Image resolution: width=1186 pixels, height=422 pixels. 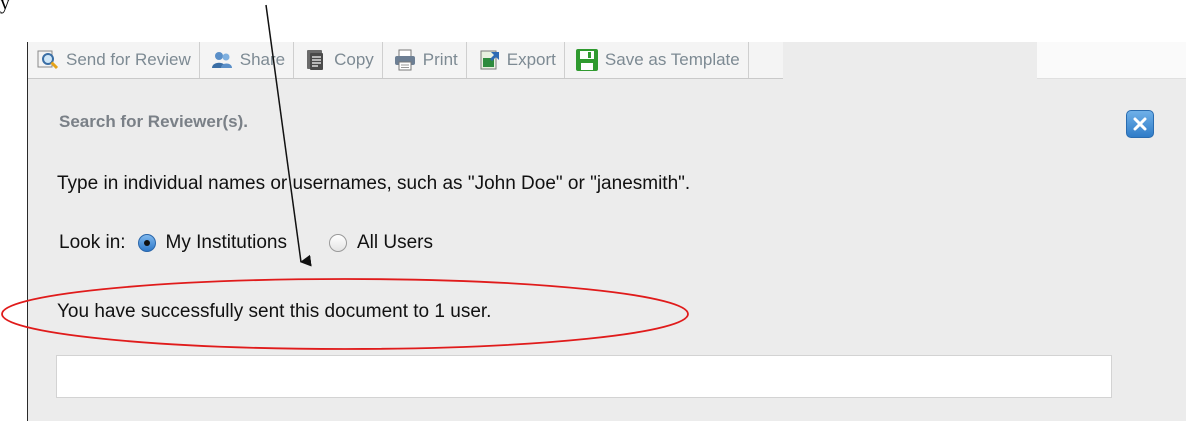 I want to click on printer-icon, so click(x=404, y=60).